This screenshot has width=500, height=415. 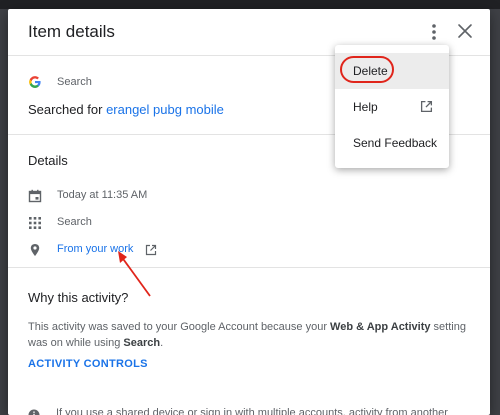 I want to click on menu-item-label: Help, so click(x=365, y=107).